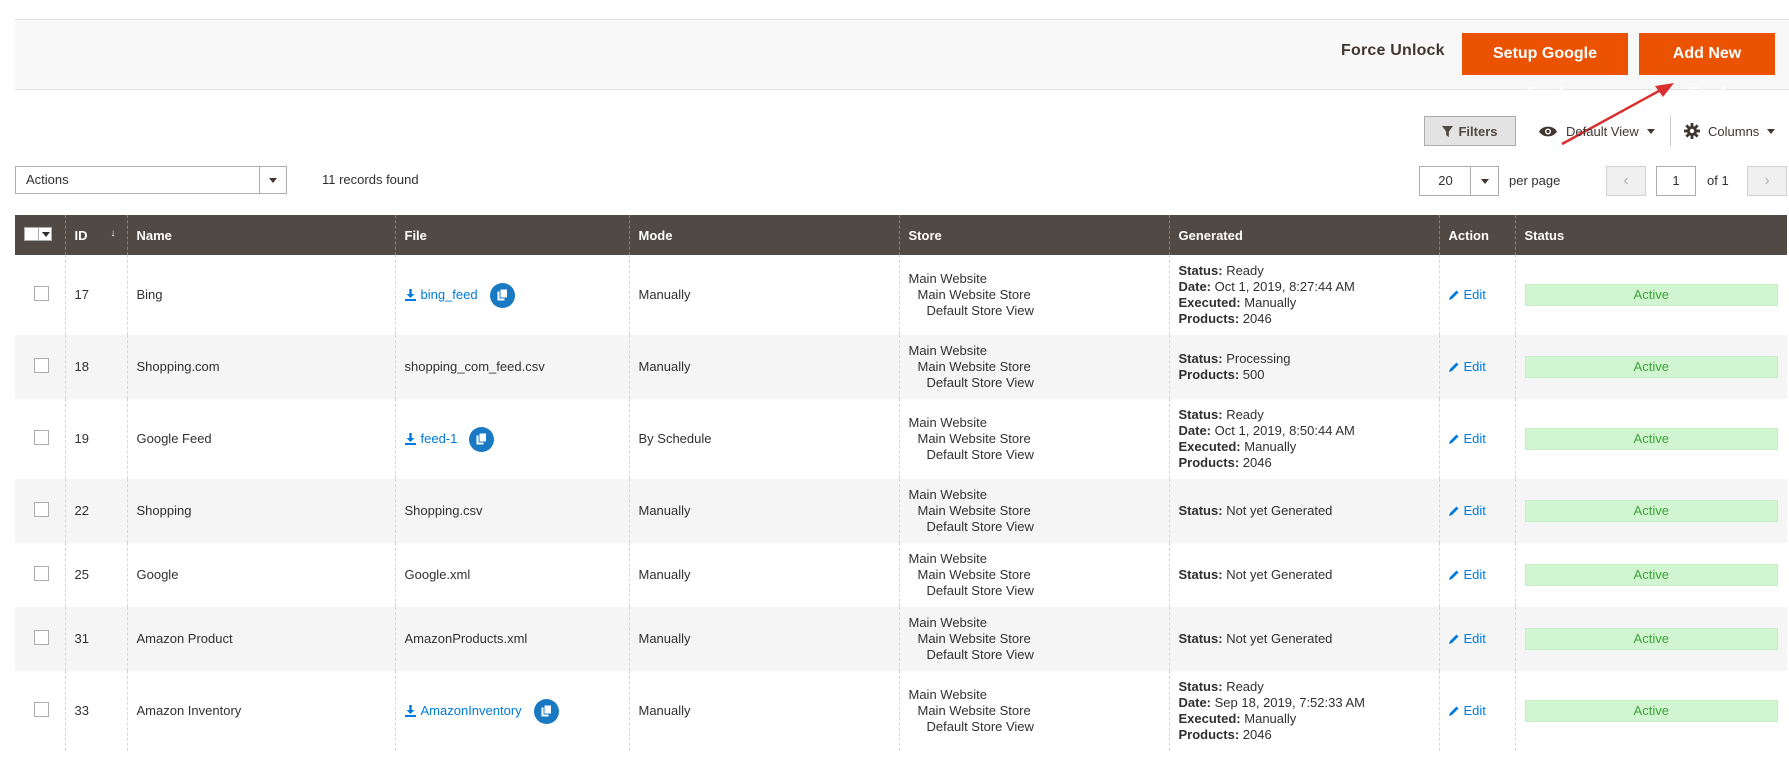 Image resolution: width=1789 pixels, height=766 pixels. Describe the element at coordinates (1209, 374) in the screenshot. I see `generated-info-key: Products:` at that location.